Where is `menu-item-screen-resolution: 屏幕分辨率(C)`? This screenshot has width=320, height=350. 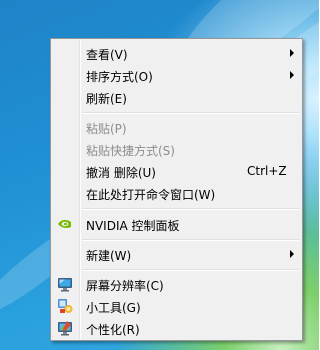 menu-item-screen-resolution: 屏幕分辨率(C) is located at coordinates (176, 284).